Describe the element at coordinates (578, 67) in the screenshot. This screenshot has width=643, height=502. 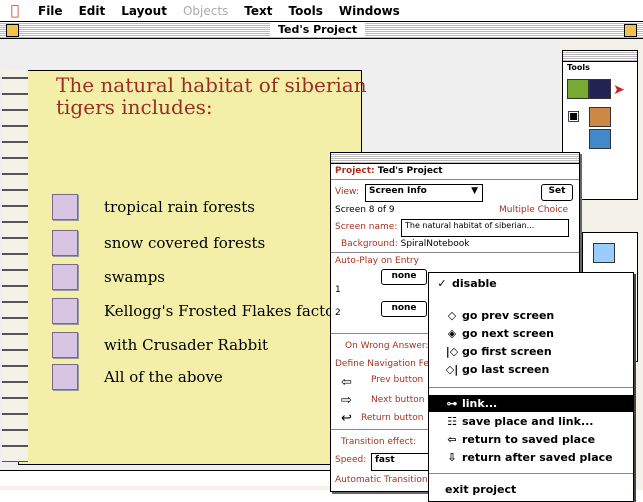
I see `palette-title: Tools` at that location.